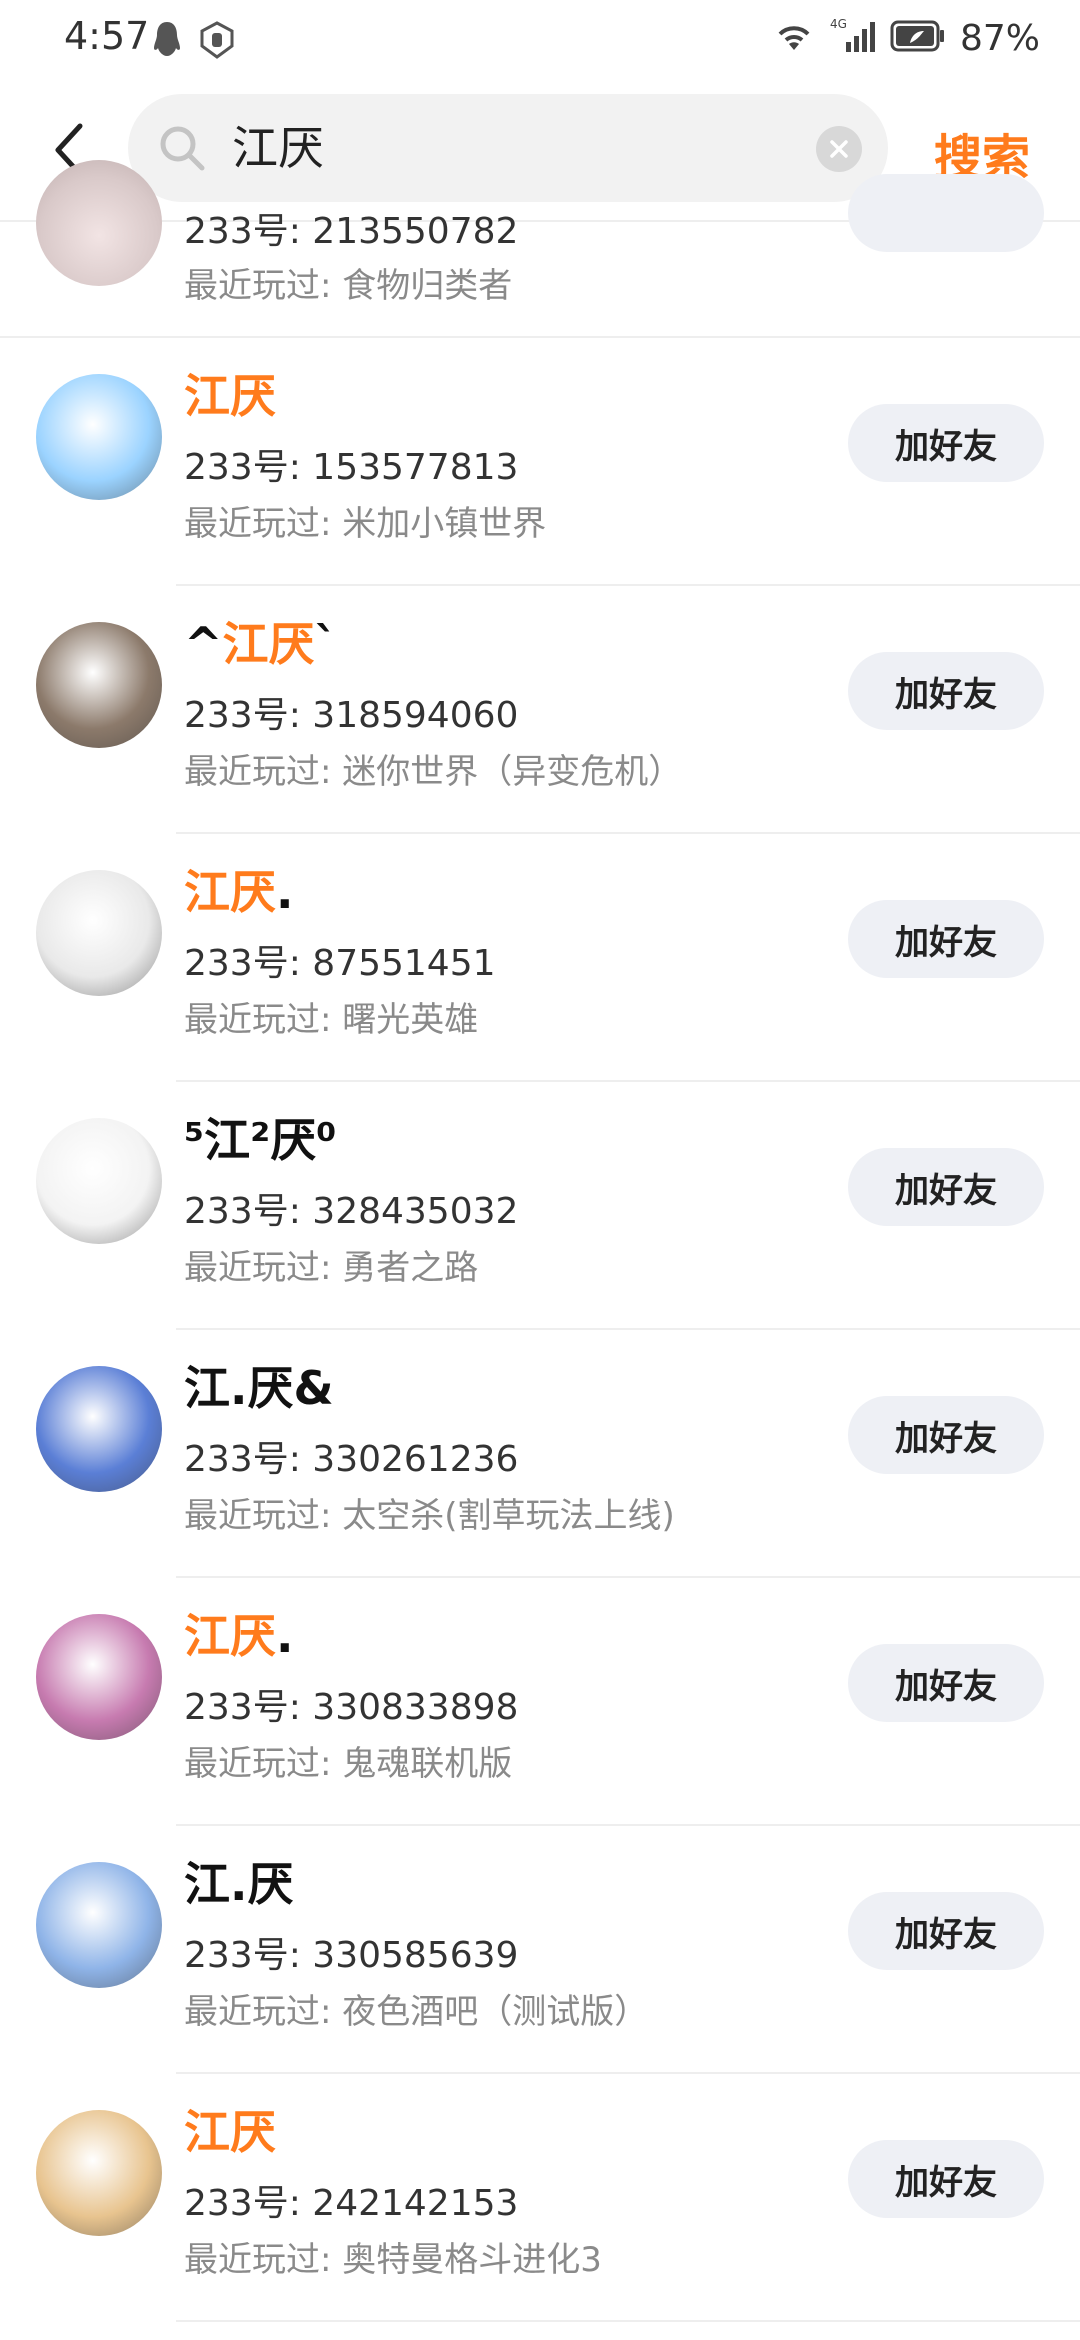  Describe the element at coordinates (340, 963) in the screenshot. I see `user-id: 233号: 87551451` at that location.